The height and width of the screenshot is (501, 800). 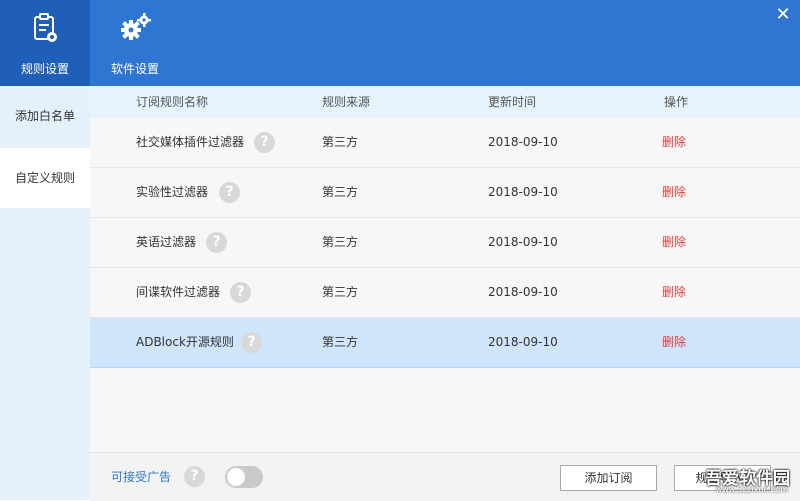 What do you see at coordinates (166, 242) in the screenshot?
I see `rule-name: 英语过滤器` at bounding box center [166, 242].